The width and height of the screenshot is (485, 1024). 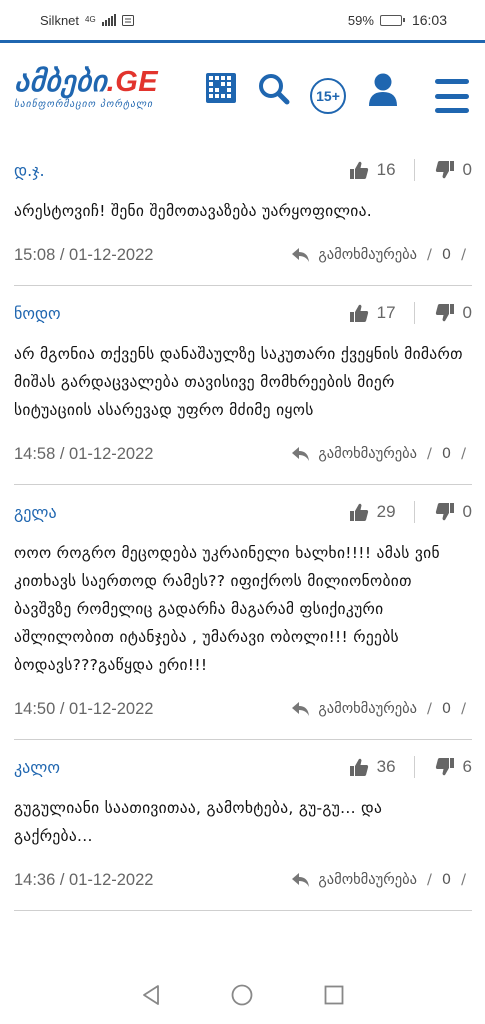 I want to click on carrier-info: Silknet 4G, so click(x=87, y=20).